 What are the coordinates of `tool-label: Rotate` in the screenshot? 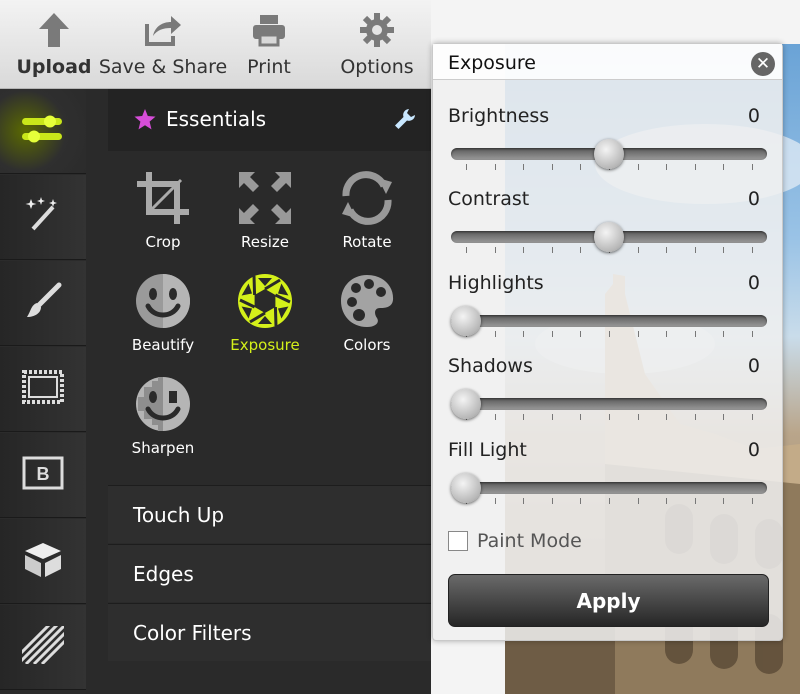 It's located at (367, 242).